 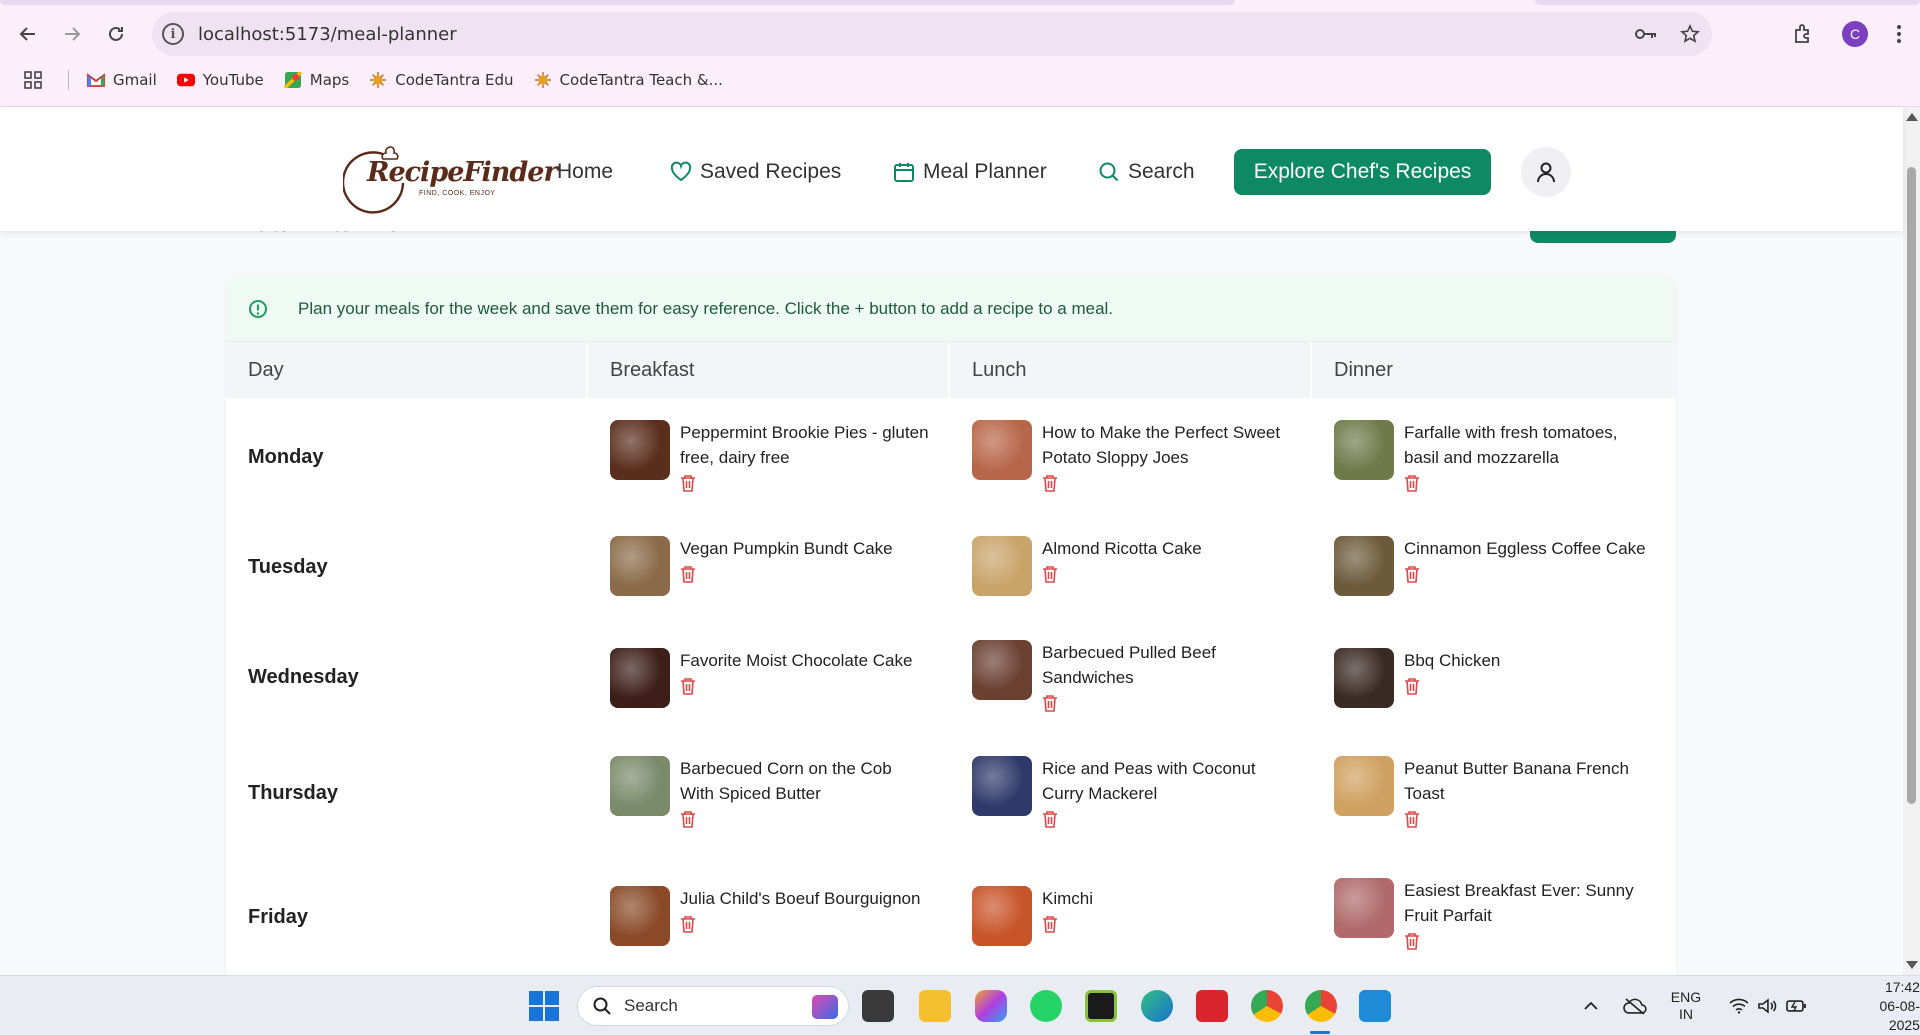 What do you see at coordinates (970, 172) in the screenshot?
I see `nav-meal-planner: Meal Planner` at bounding box center [970, 172].